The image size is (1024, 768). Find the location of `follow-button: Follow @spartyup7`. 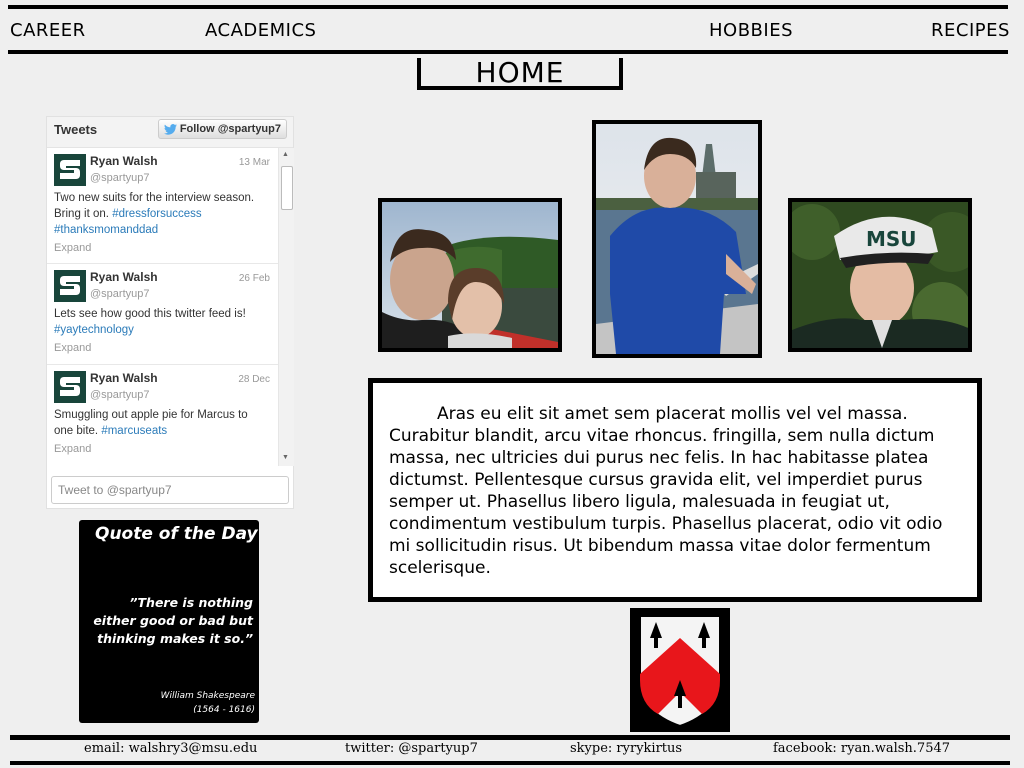

follow-button: Follow @spartyup7 is located at coordinates (222, 129).